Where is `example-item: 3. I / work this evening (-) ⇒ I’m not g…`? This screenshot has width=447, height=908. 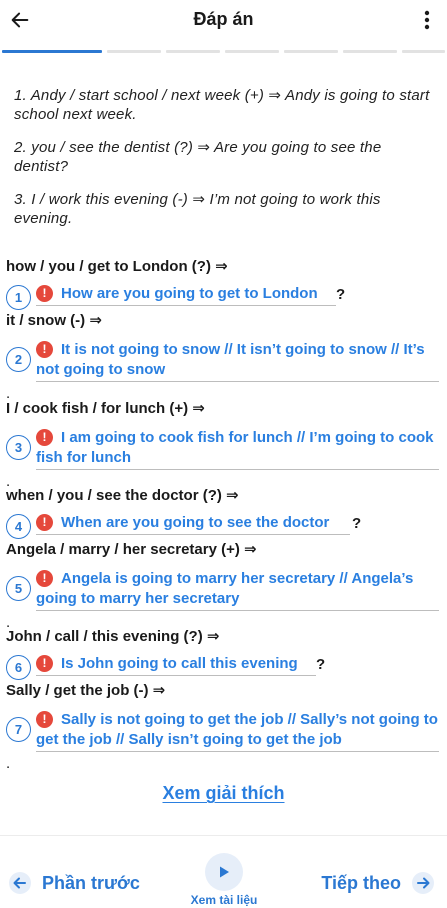
example-item: 3. I / work this evening (-) ⇒ I’m not g… is located at coordinates (197, 209).